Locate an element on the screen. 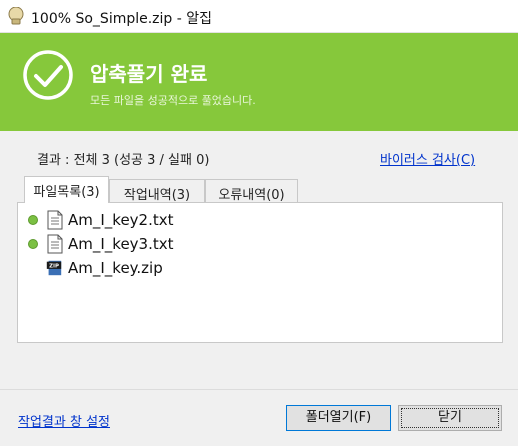  result-window-settings-link: 작업결과 창 설정 is located at coordinates (64, 420).